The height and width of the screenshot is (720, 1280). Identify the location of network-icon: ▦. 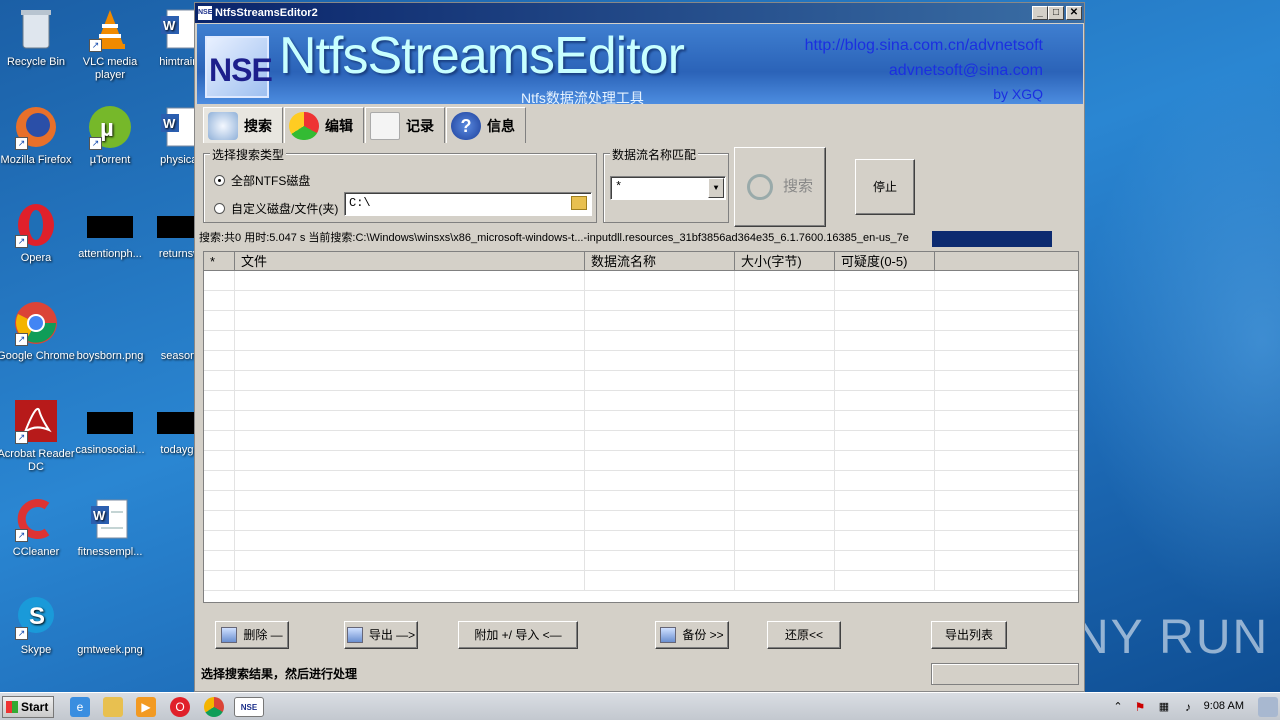
(1164, 707).